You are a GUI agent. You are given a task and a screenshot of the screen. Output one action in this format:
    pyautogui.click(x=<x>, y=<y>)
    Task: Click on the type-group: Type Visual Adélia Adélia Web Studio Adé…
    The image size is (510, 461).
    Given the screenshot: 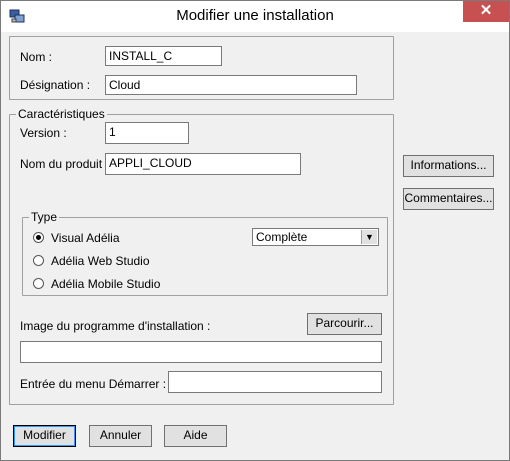 What is the action you would take?
    pyautogui.click(x=205, y=253)
    